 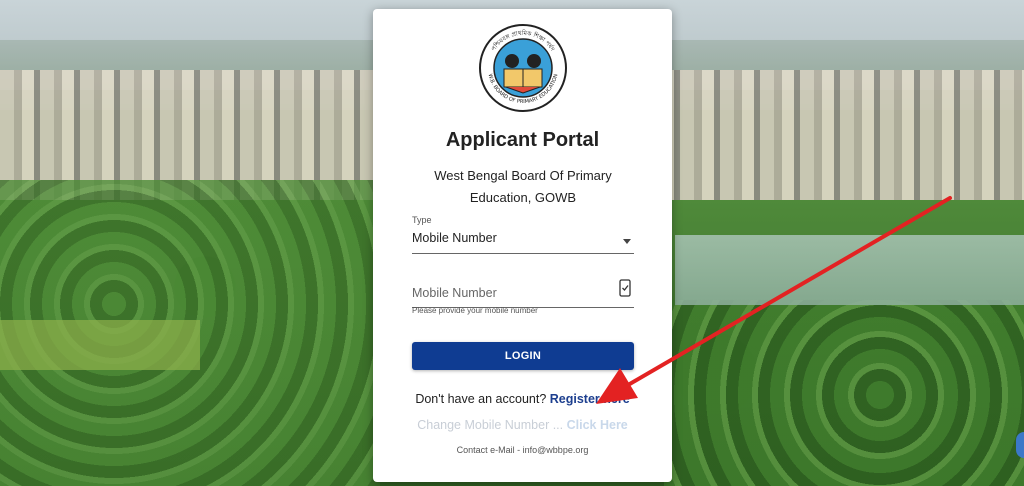 What do you see at coordinates (523, 241) in the screenshot?
I see `type-select: Mobile Number` at bounding box center [523, 241].